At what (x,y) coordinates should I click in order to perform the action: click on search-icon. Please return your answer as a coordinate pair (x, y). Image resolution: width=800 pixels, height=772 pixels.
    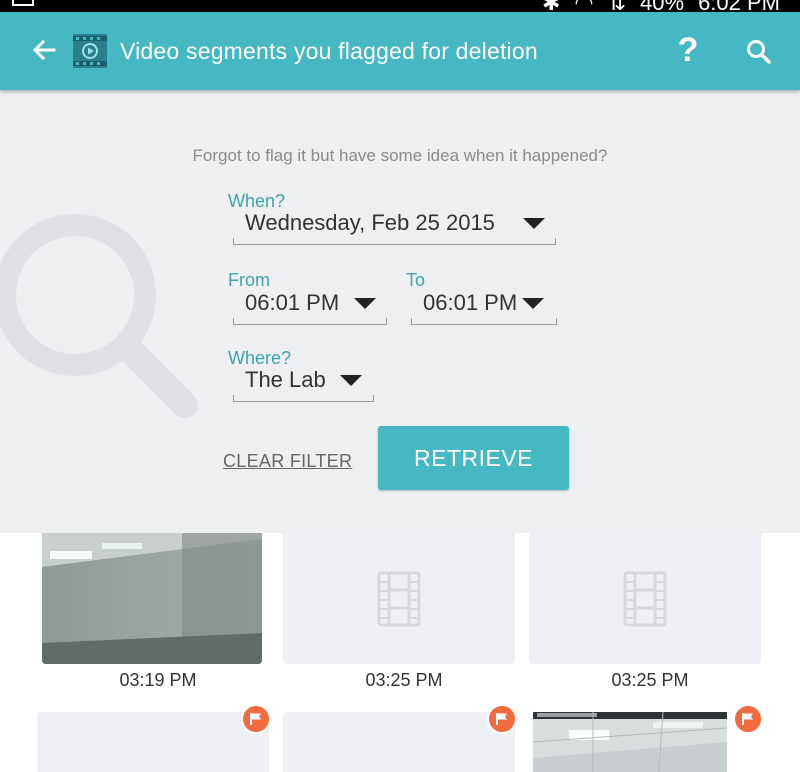
    Looking at the image, I should click on (759, 52).